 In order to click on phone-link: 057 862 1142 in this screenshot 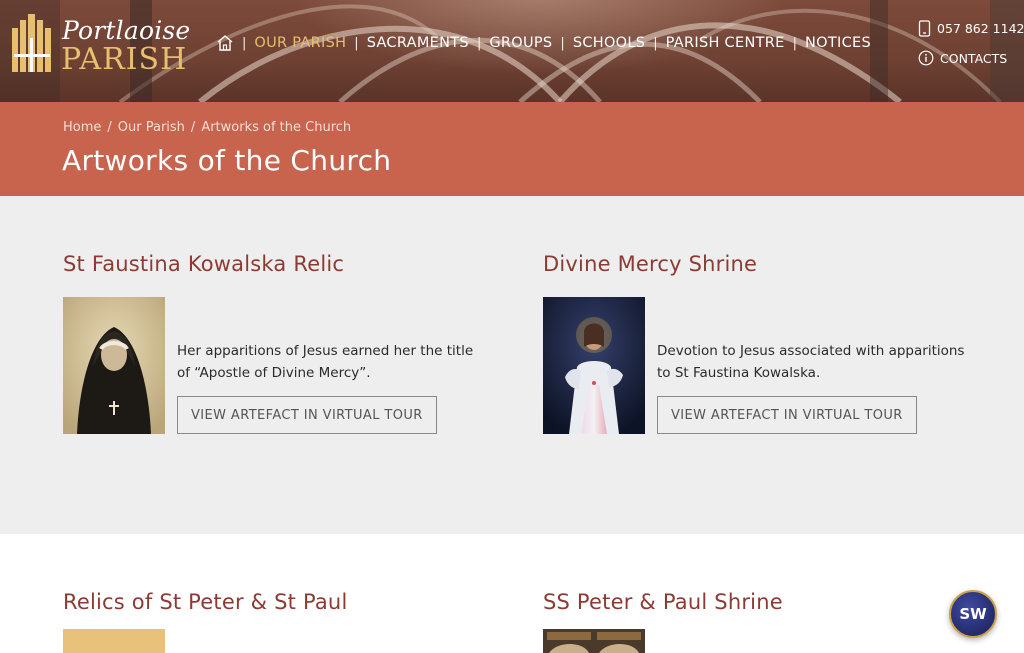, I will do `click(971, 28)`.